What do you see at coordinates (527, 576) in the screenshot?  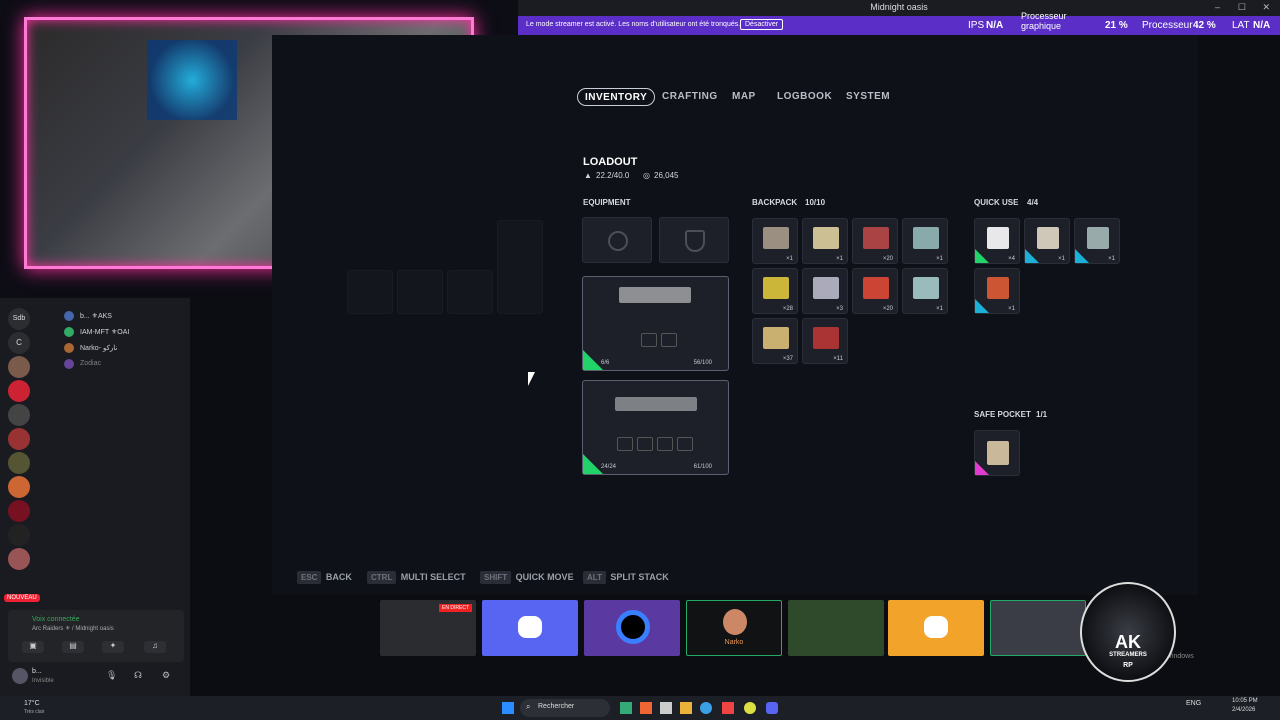 I see `hint-quick-move: SHIFT QUICK MOVE` at bounding box center [527, 576].